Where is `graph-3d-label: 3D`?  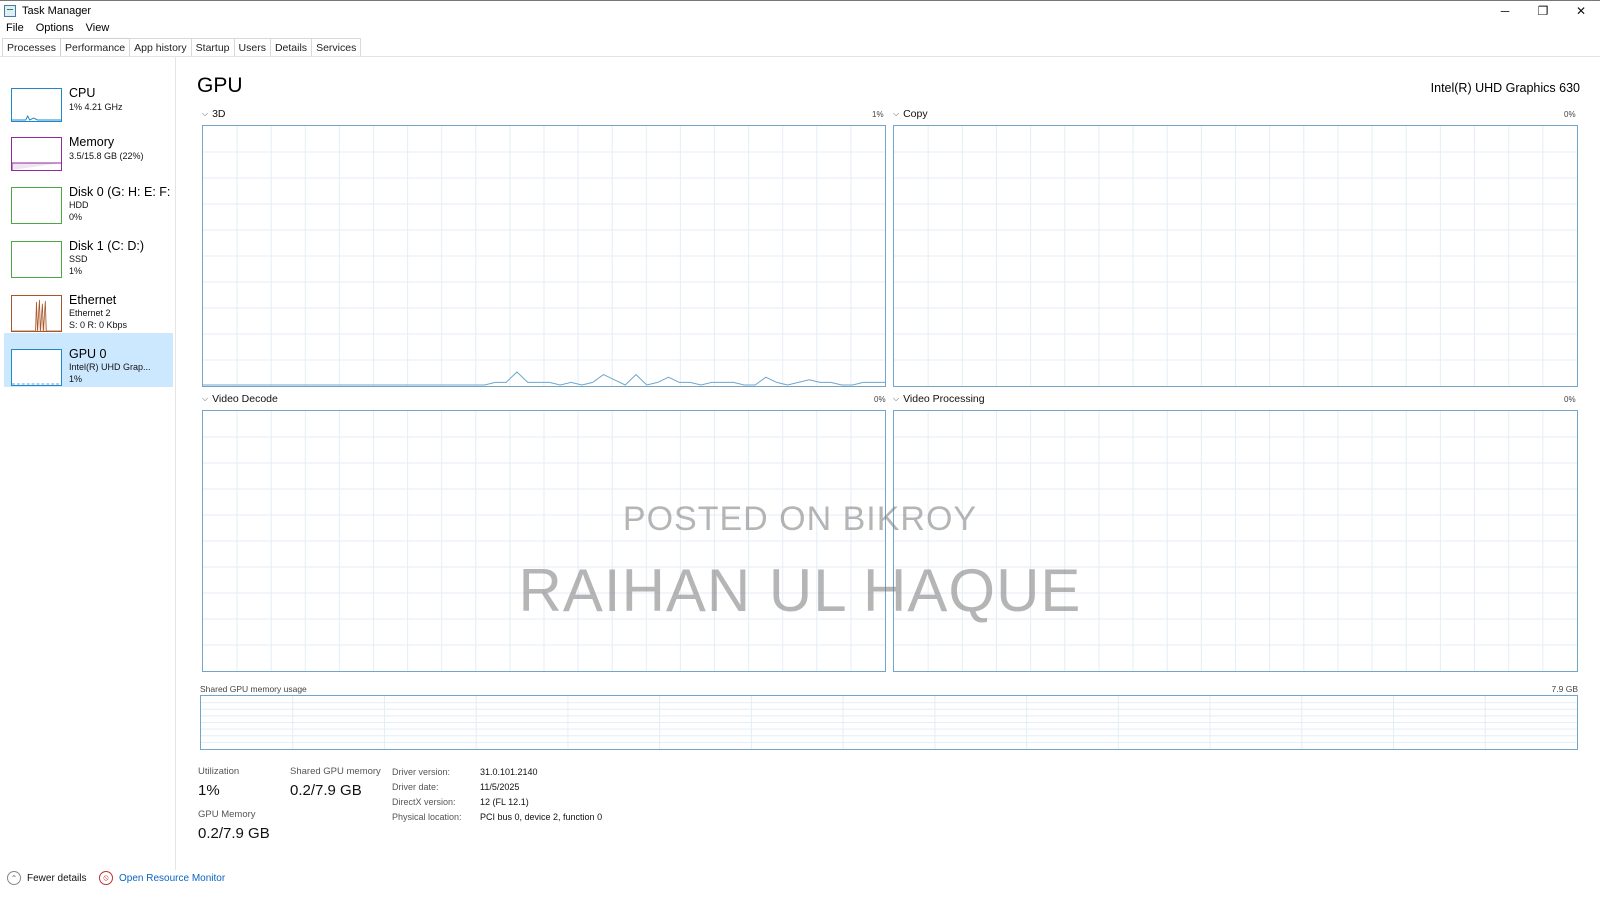 graph-3d-label: 3D is located at coordinates (219, 114).